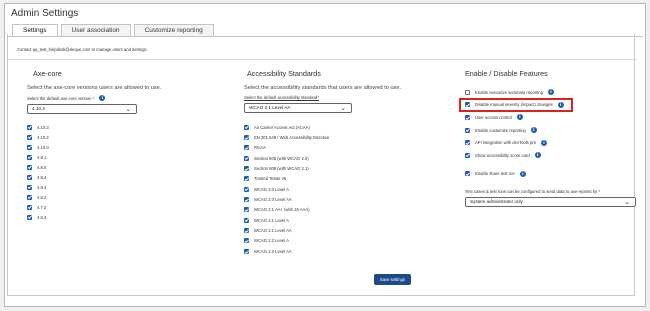 Image resolution: width=650 pixels, height=311 pixels. What do you see at coordinates (298, 199) in the screenshot?
I see `standard-item: WCAG 2.0 Level AA` at bounding box center [298, 199].